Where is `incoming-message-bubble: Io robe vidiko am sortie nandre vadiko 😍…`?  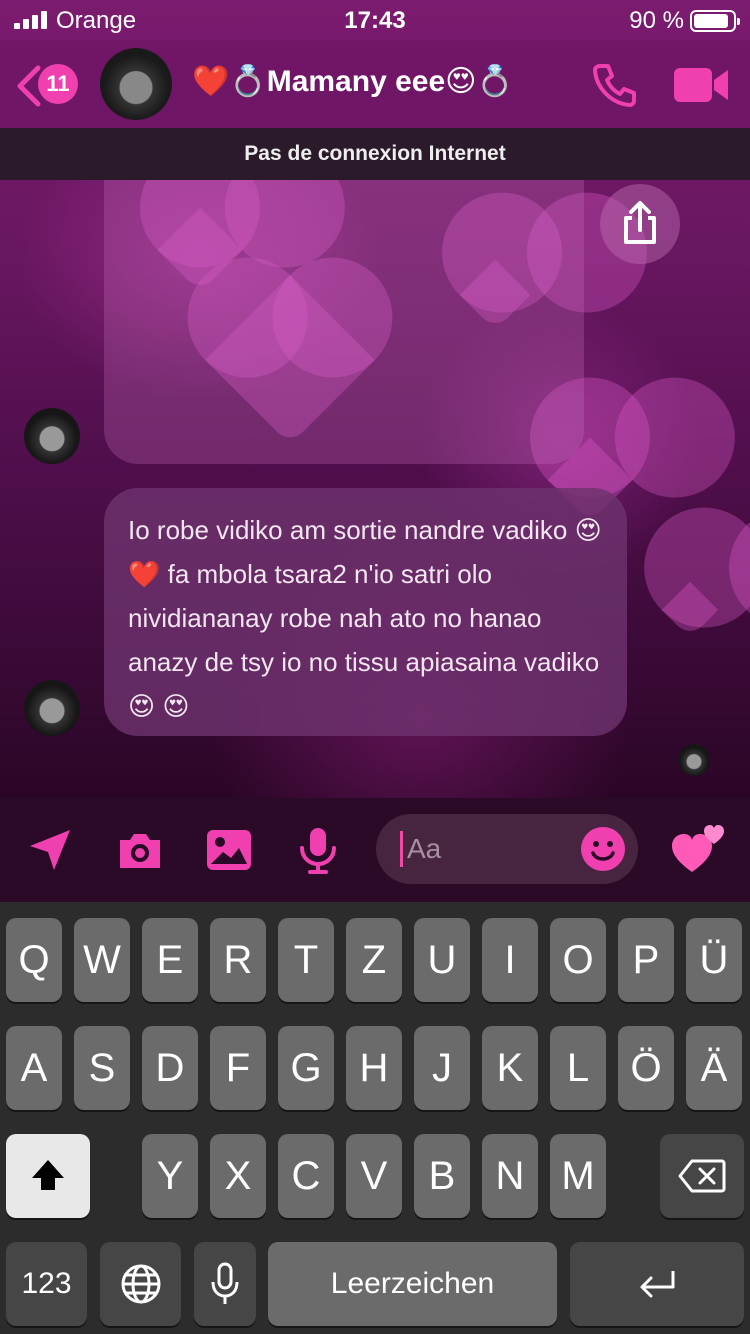
incoming-message-bubble: Io robe vidiko am sortie nandre vadiko 😍… is located at coordinates (365, 612).